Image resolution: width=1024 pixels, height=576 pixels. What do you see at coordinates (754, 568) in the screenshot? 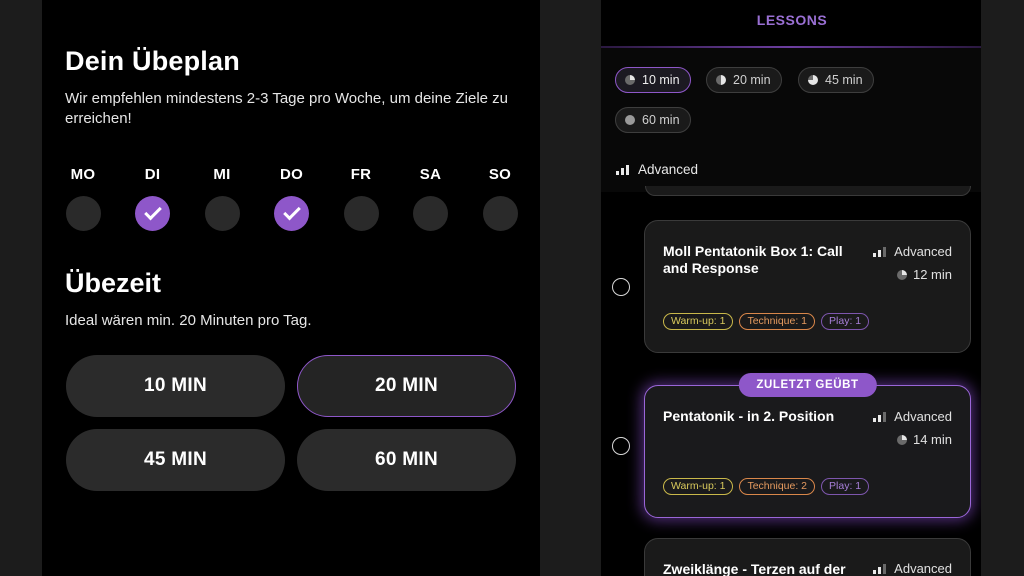
I see `lesson-title: Zweiklänge - Terzen auf der` at bounding box center [754, 568].